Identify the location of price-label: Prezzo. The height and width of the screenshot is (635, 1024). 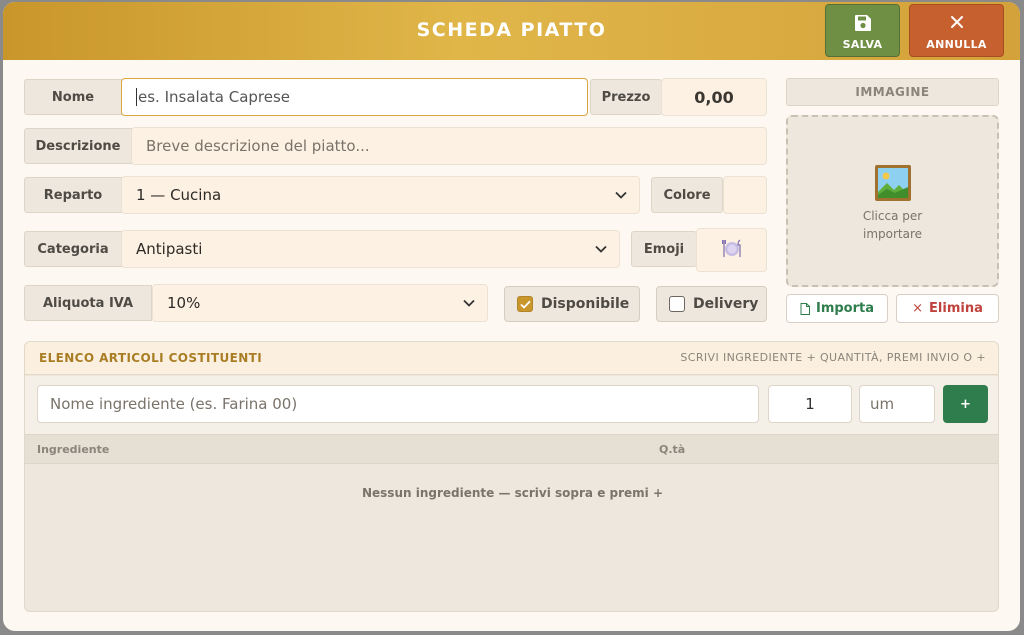
(626, 97).